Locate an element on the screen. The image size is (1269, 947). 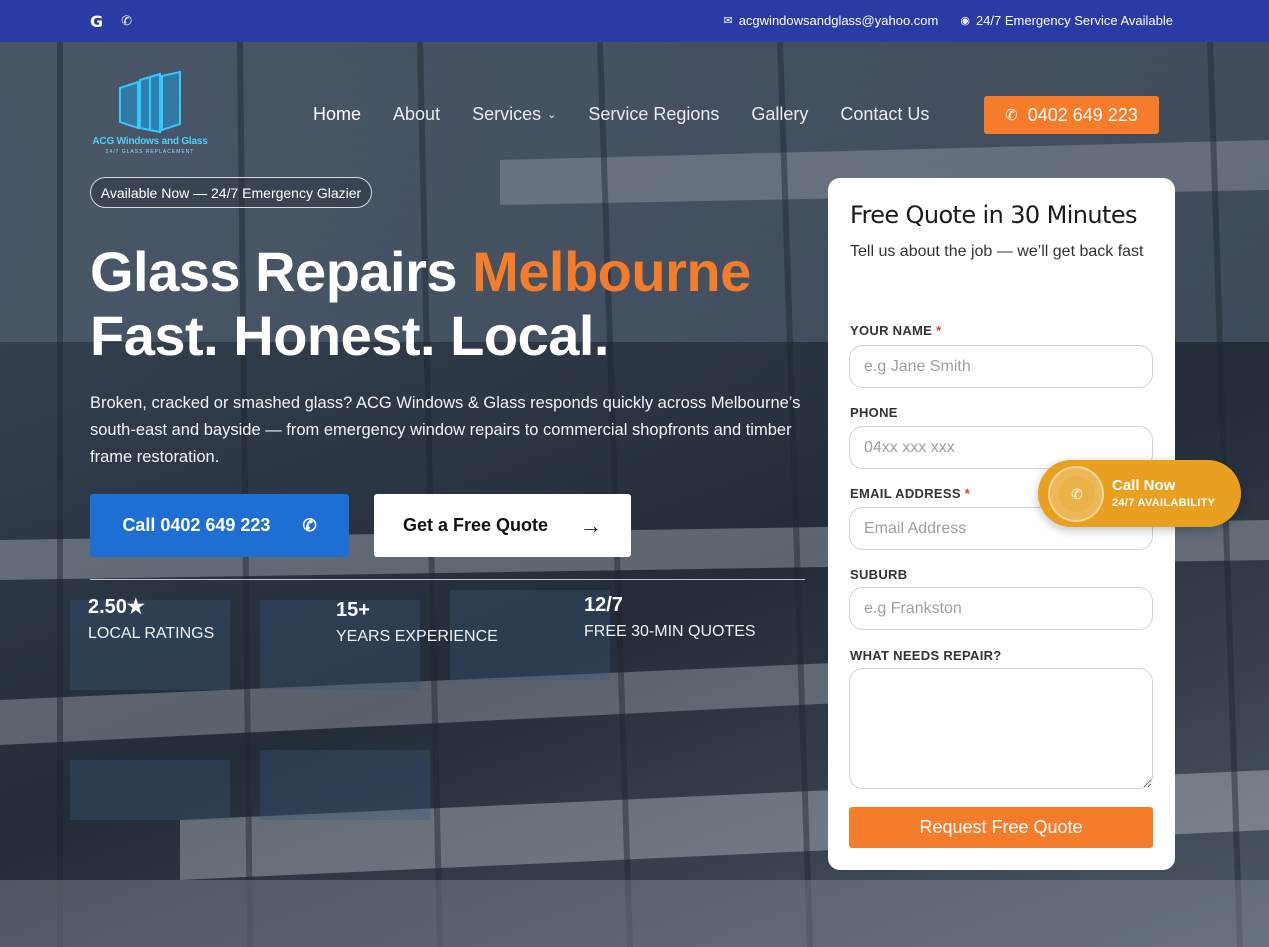
call-button: Call 0402 649 223 ✆ is located at coordinates (219, 525).